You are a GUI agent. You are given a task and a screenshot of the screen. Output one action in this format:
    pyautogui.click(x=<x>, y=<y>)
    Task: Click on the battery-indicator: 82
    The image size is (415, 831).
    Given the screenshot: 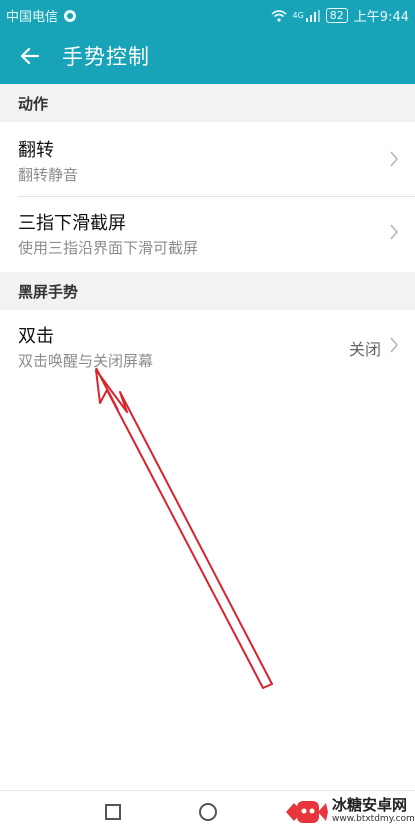 What is the action you would take?
    pyautogui.click(x=336, y=15)
    